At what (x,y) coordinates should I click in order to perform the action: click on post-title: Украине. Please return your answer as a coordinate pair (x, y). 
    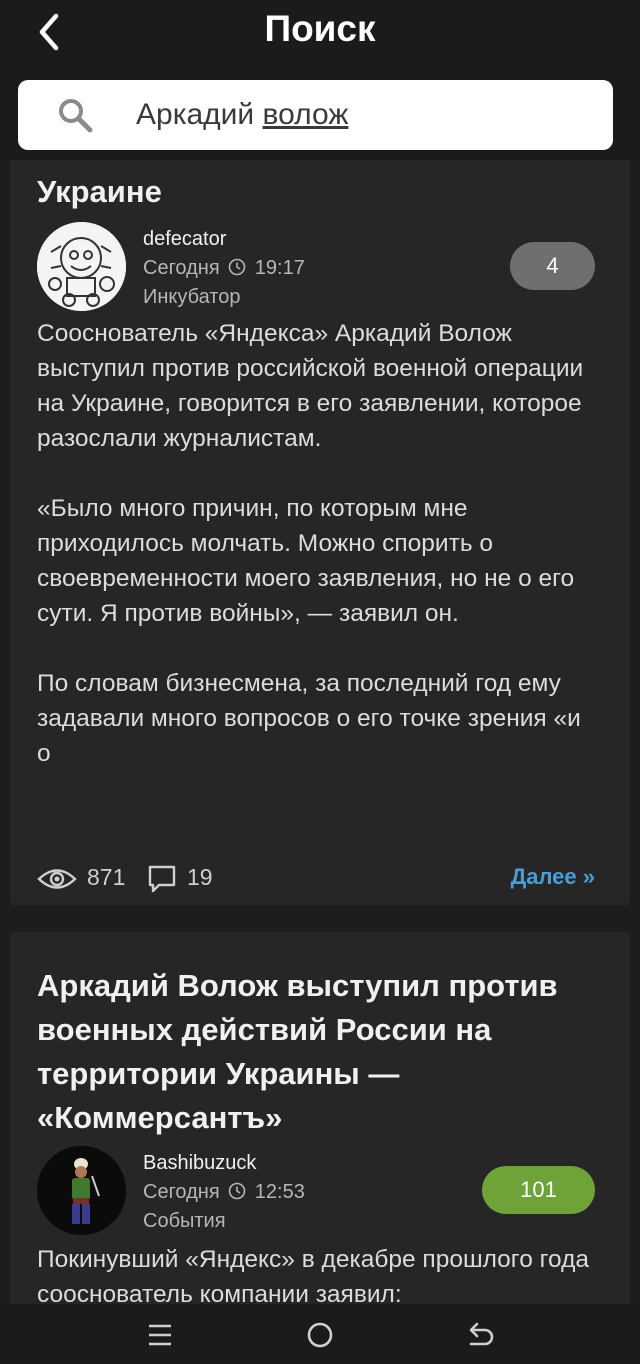
    Looking at the image, I should click on (99, 192).